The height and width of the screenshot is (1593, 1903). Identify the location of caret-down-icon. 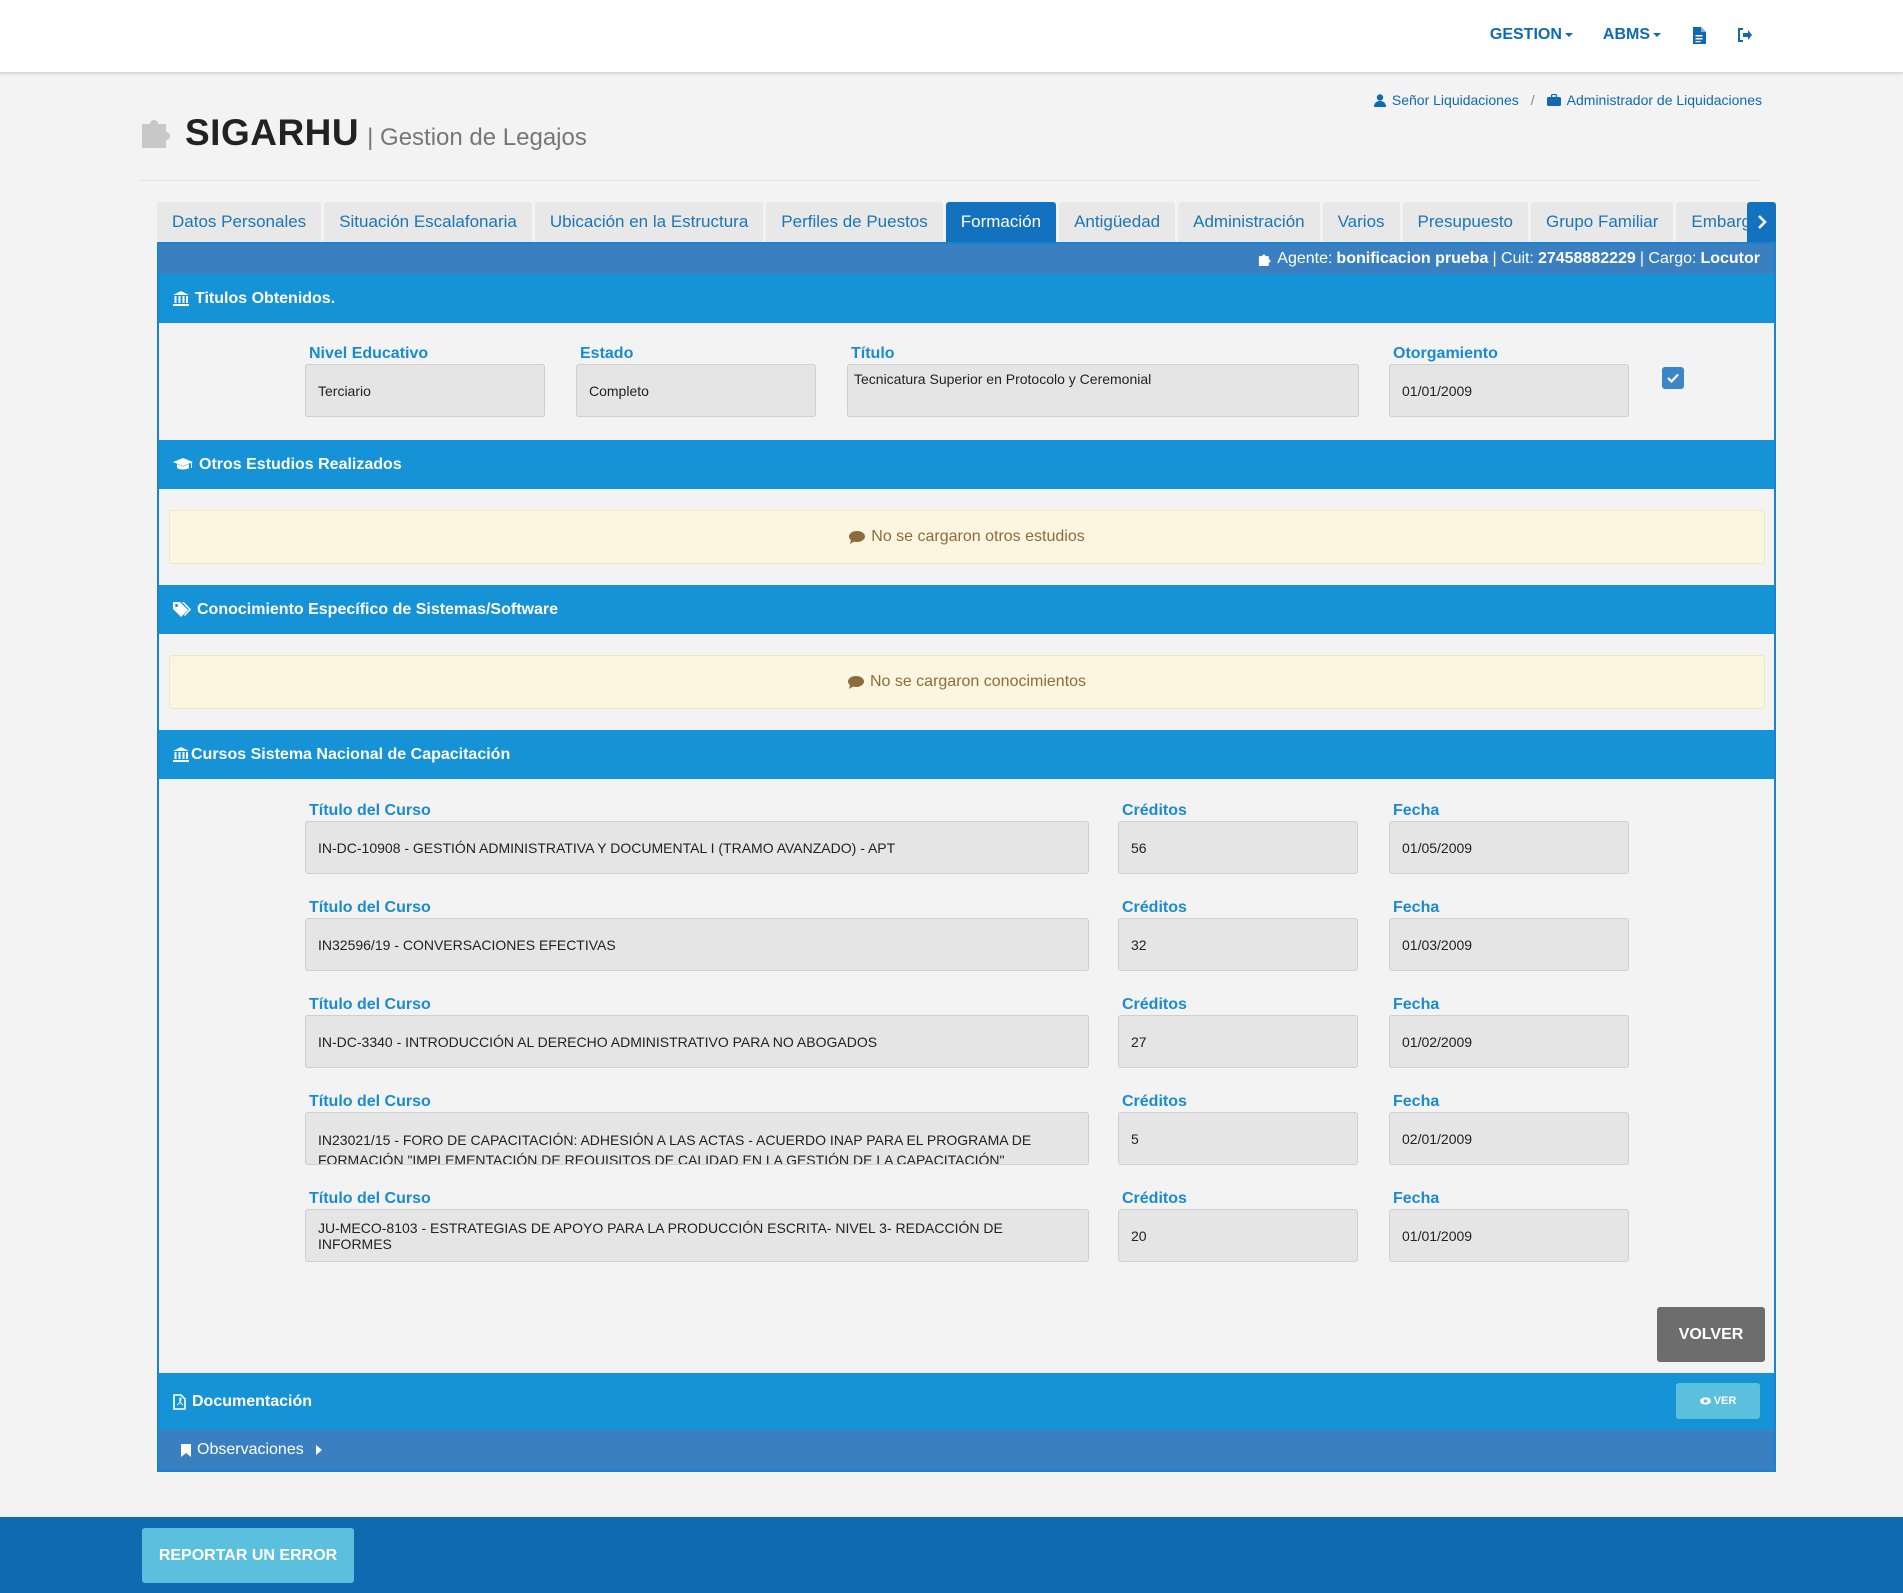
(1568, 35).